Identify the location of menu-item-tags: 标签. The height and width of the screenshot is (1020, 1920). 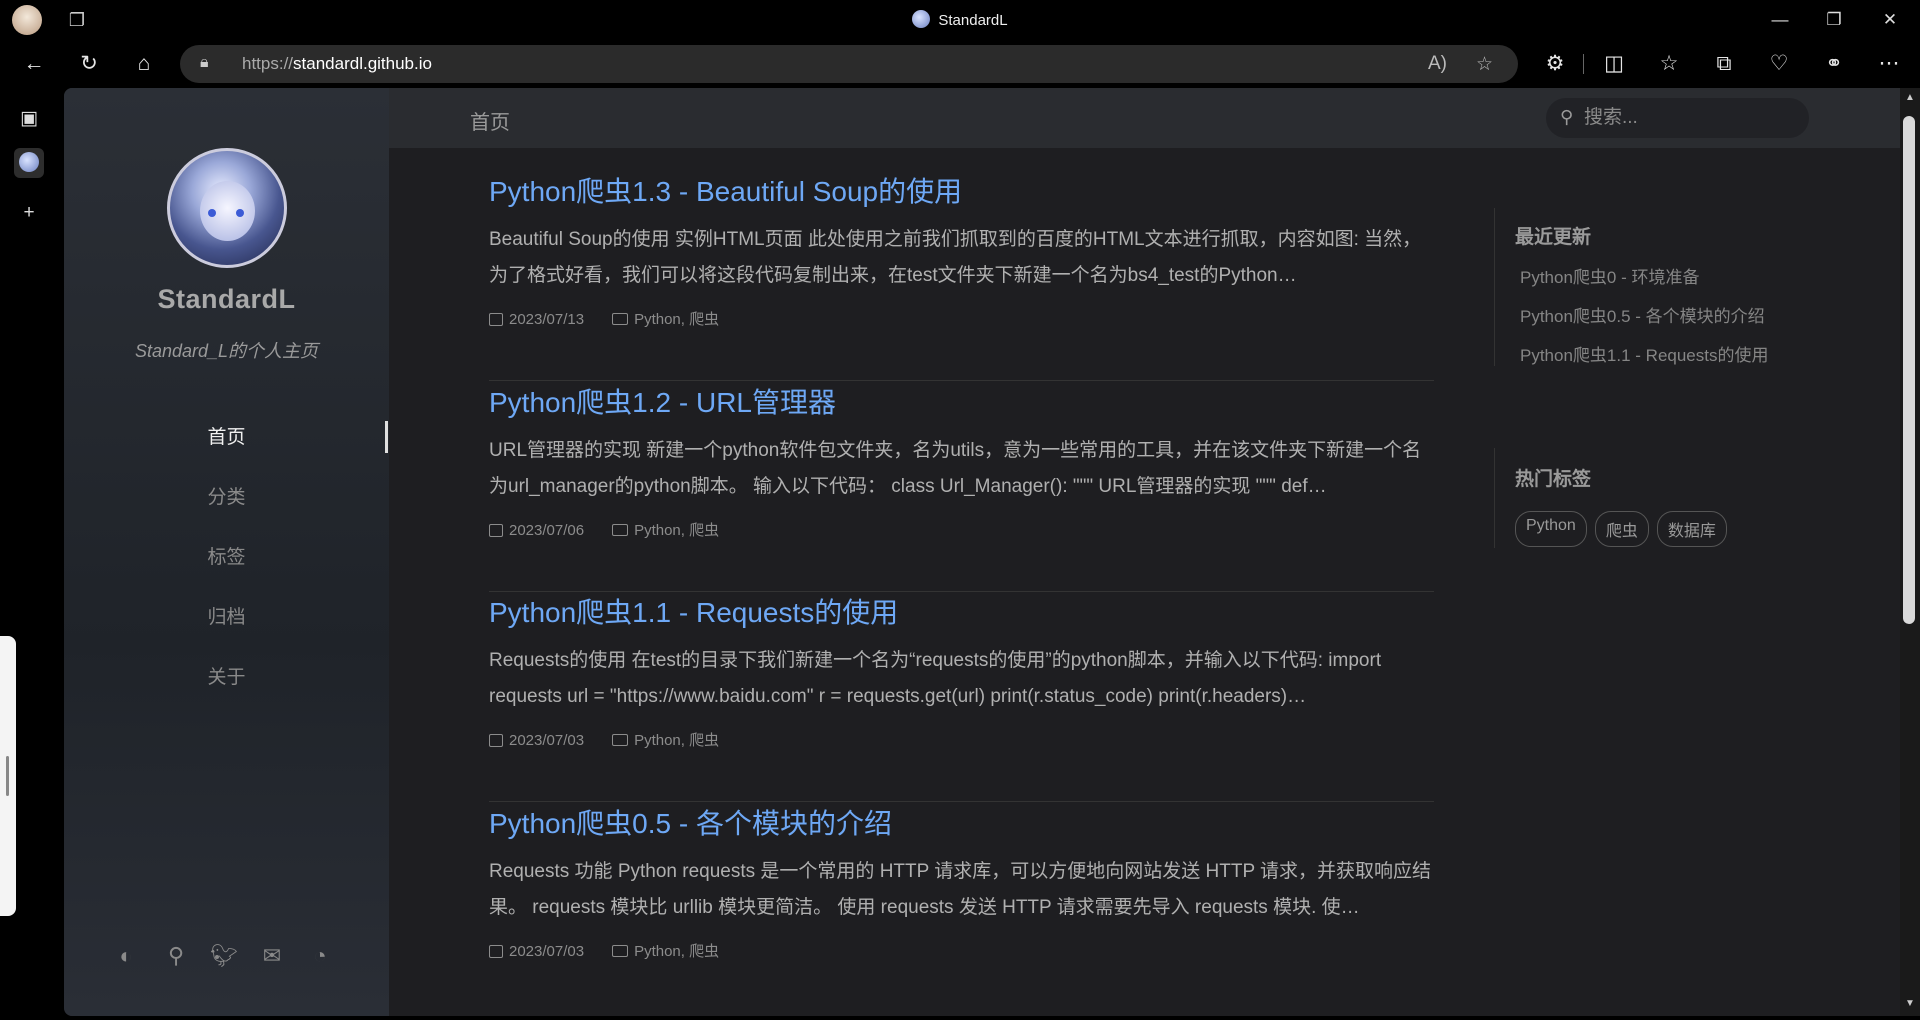
(226, 555).